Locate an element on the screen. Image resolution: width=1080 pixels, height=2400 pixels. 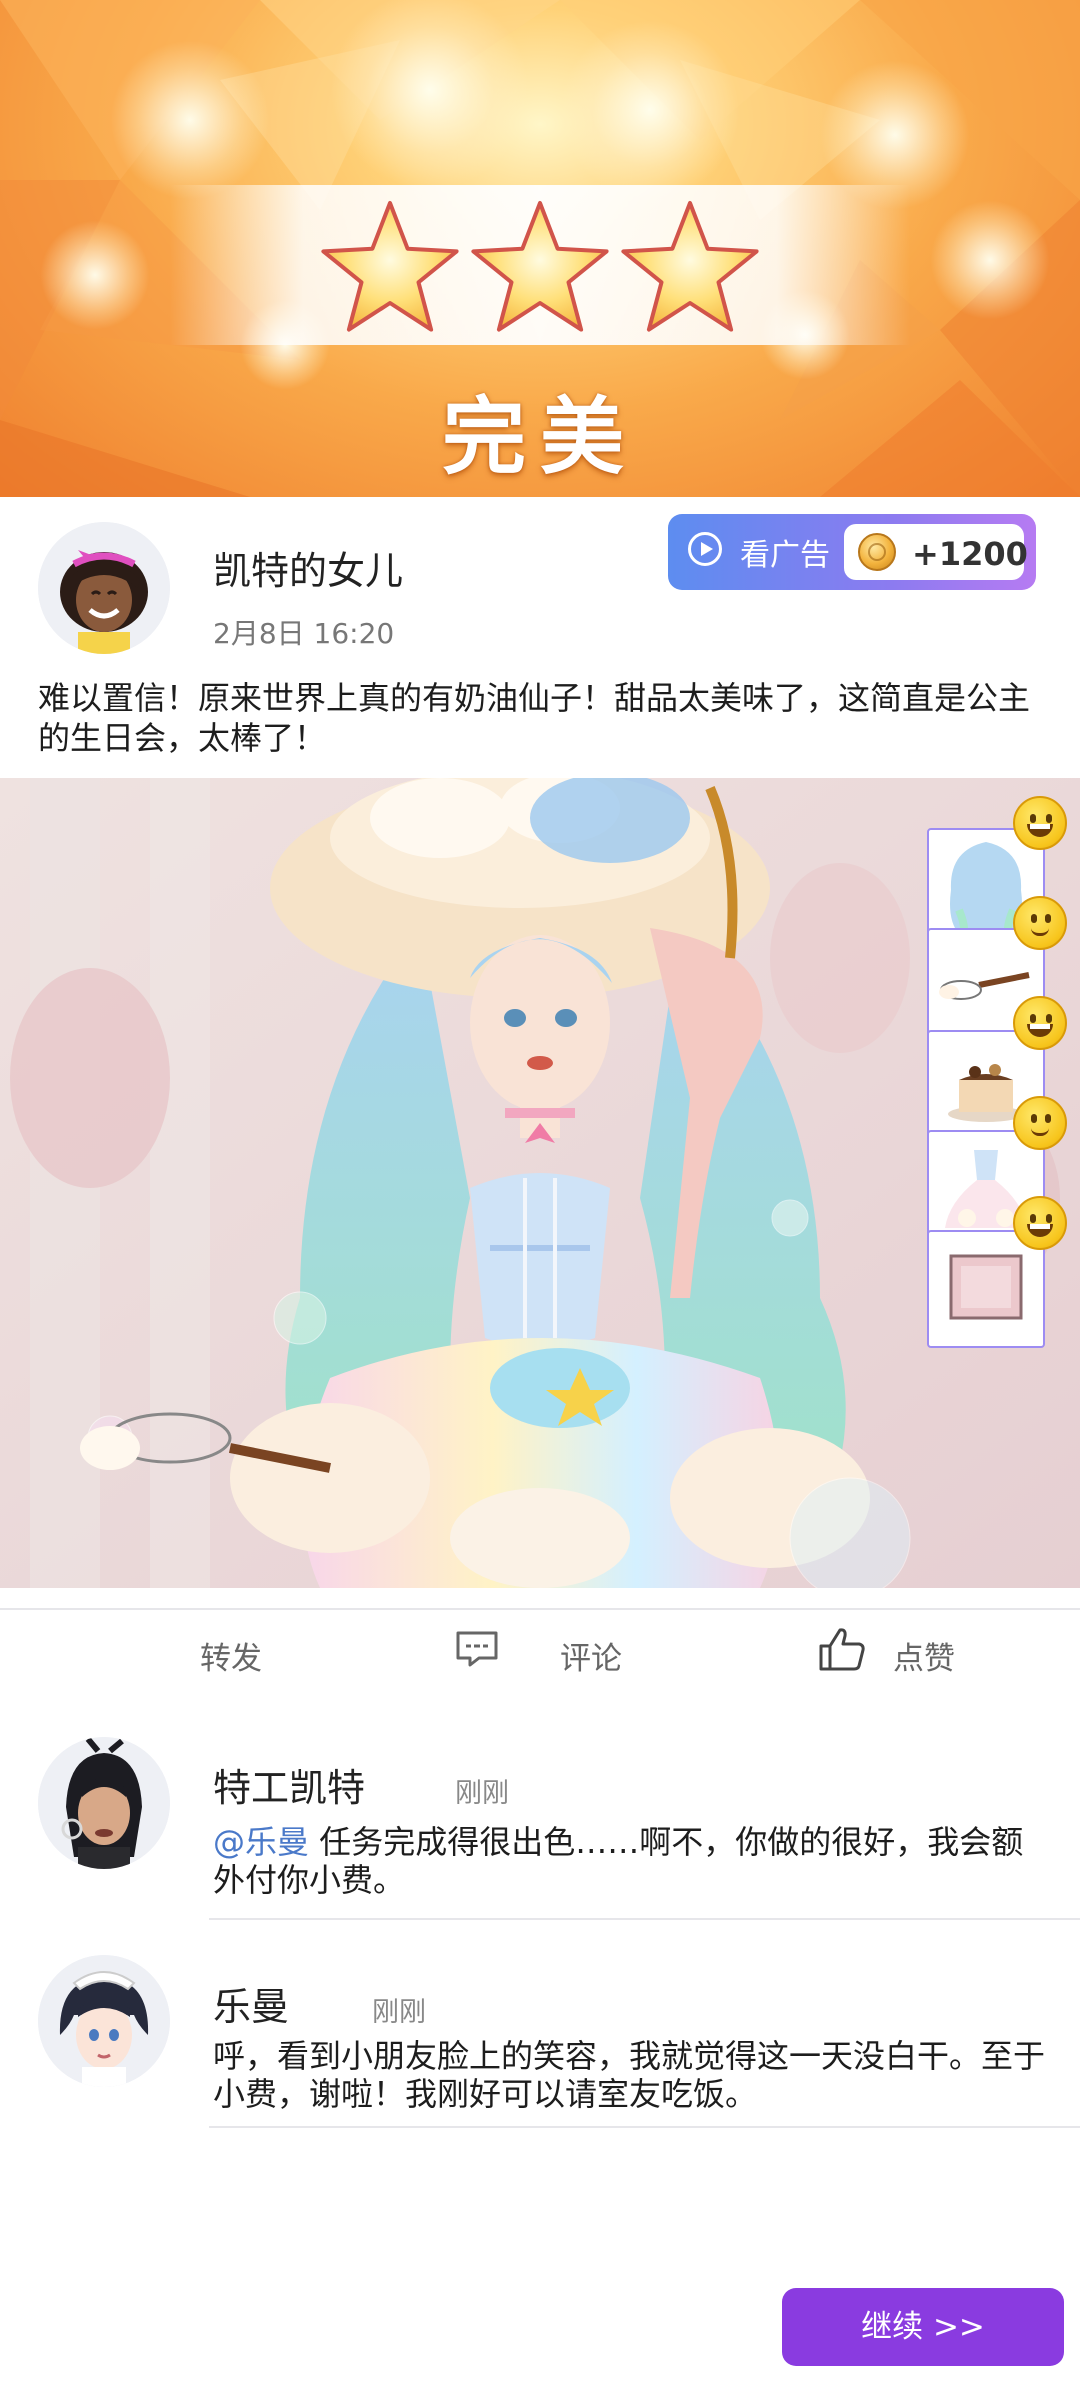
comment-icon is located at coordinates (477, 1649).